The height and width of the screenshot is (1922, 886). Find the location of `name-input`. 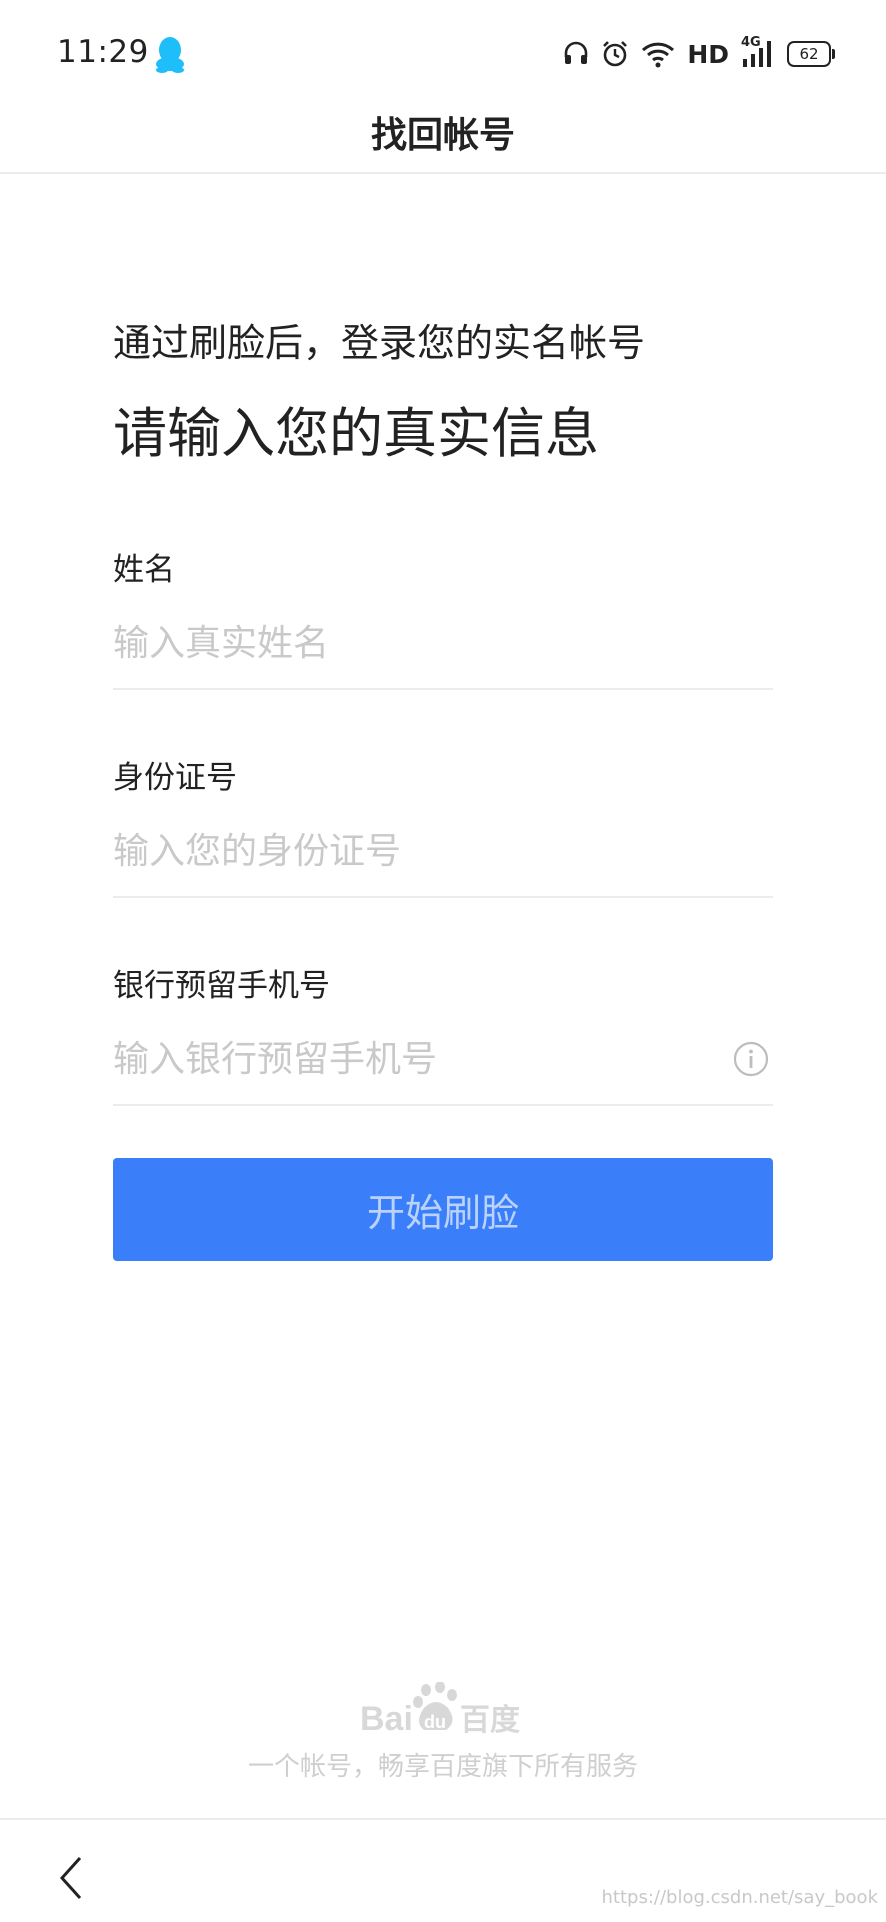

name-input is located at coordinates (413, 643).